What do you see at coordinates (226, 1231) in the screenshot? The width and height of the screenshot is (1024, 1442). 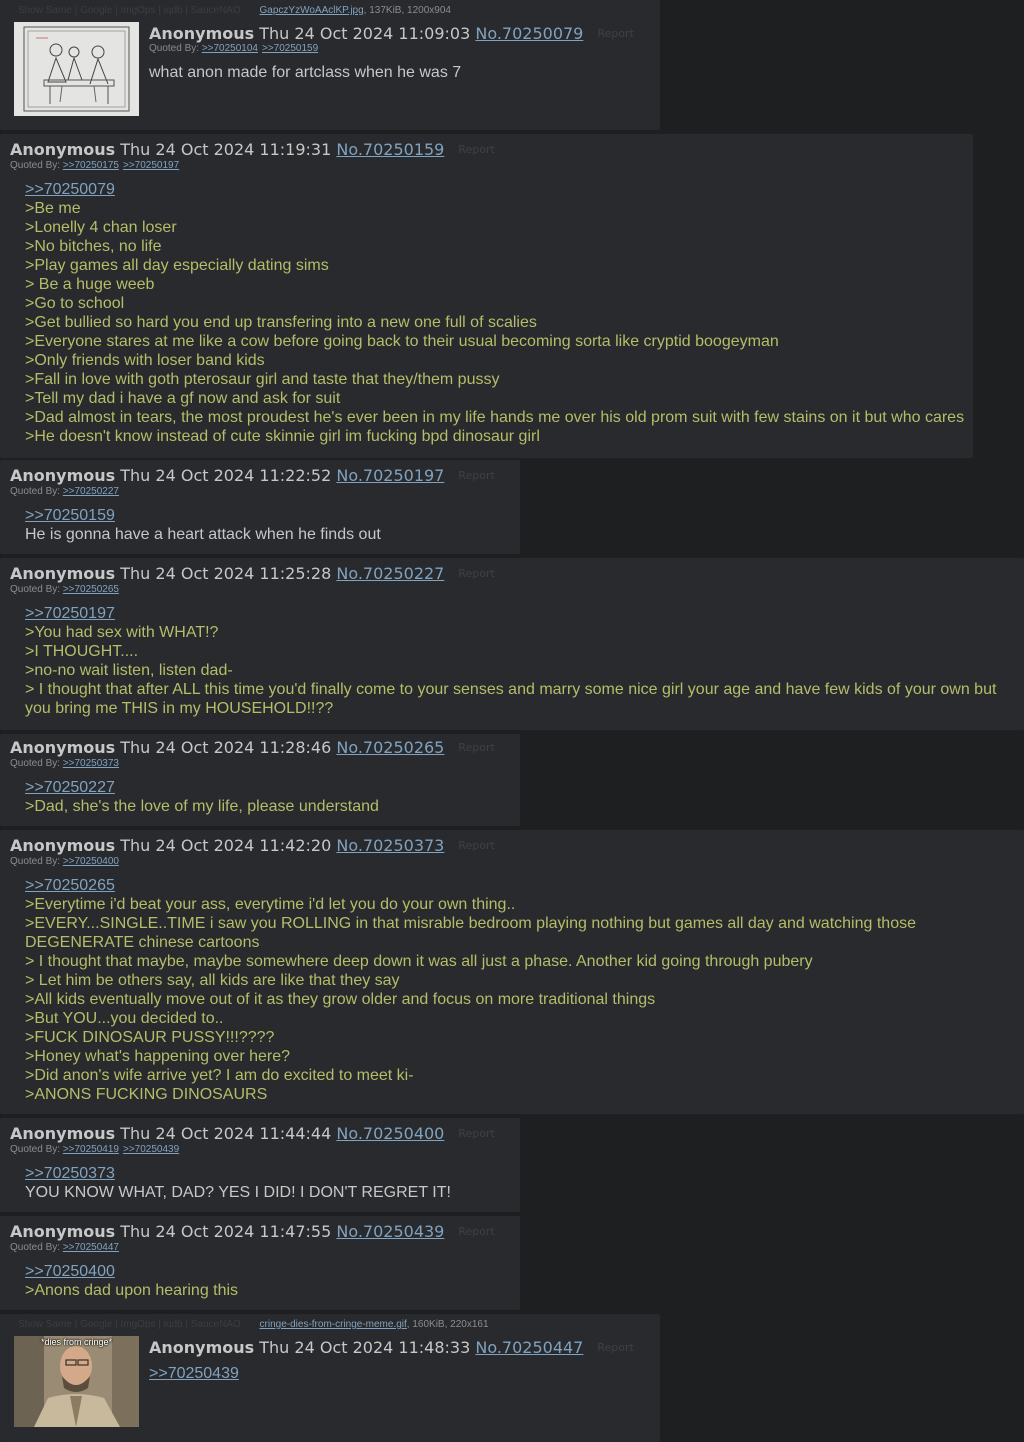 I see `post-date: Thu 24 Oct 2024 11:47:55` at bounding box center [226, 1231].